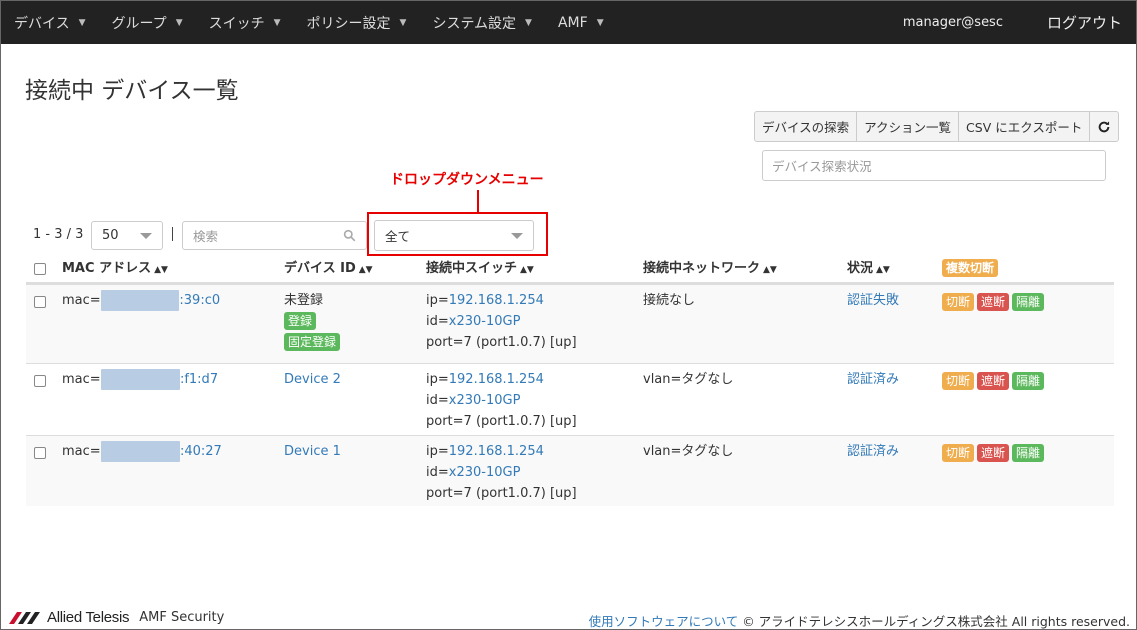 Image resolution: width=1137 pixels, height=630 pixels. Describe the element at coordinates (274, 235) in the screenshot. I see `search-input: 検索` at that location.